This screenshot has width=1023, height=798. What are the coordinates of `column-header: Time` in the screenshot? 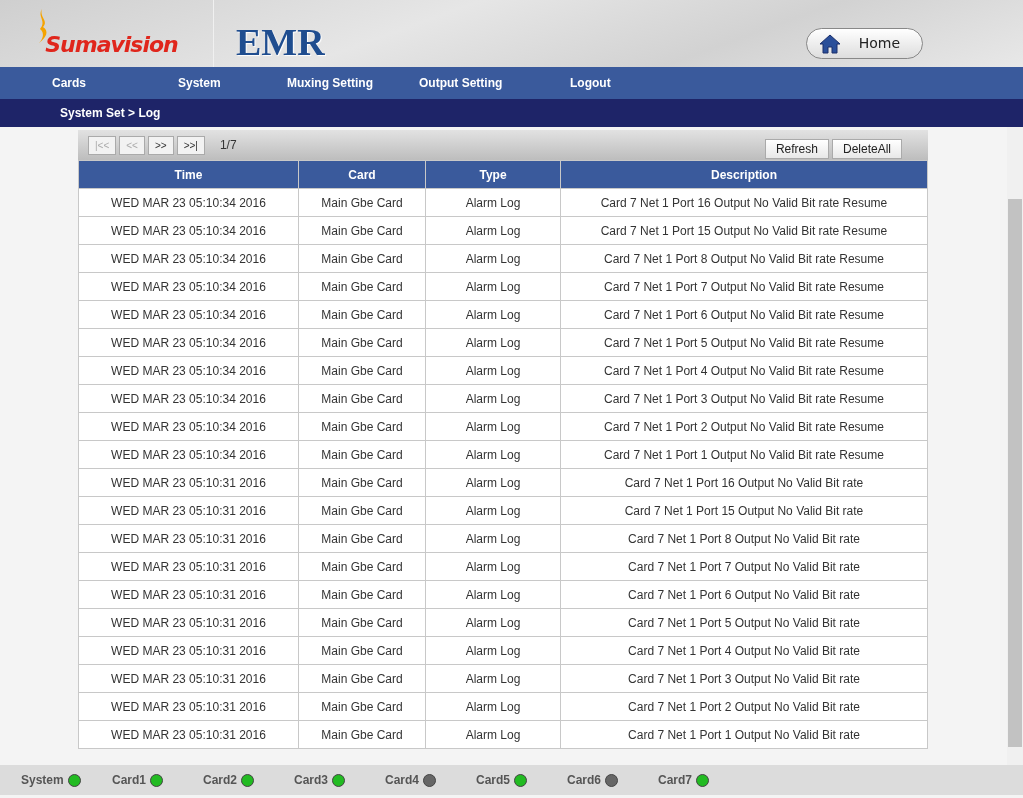 It's located at (188, 174).